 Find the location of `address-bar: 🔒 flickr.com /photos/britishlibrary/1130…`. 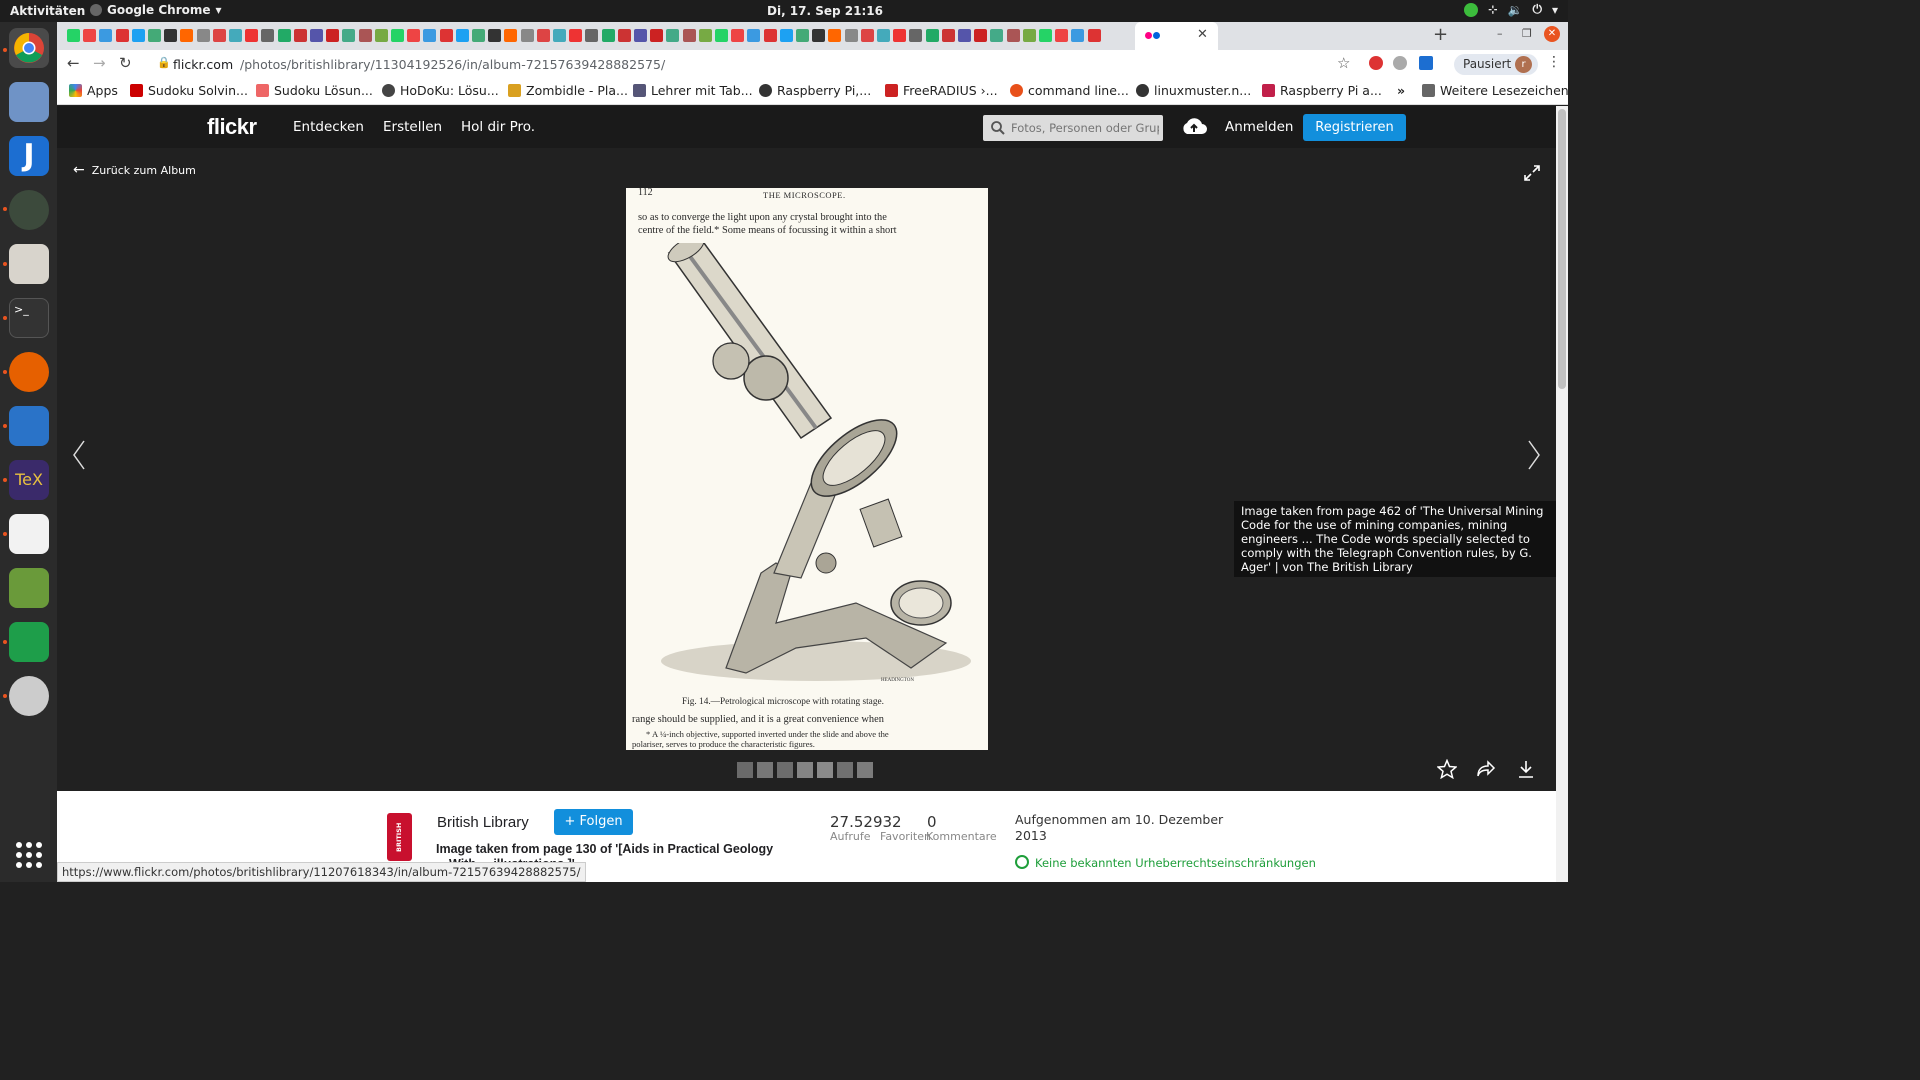

address-bar: 🔒 flickr.com /photos/britishlibrary/1130… is located at coordinates (805, 64).